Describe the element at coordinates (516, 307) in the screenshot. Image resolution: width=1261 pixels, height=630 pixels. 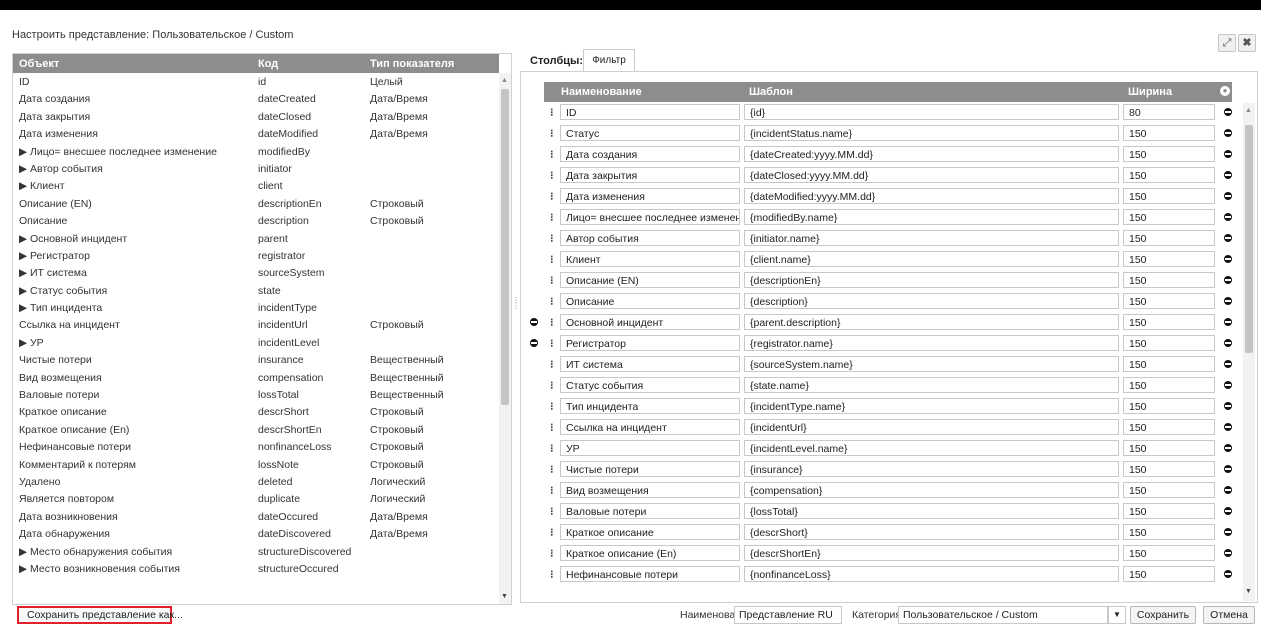
I see `panel-splitter: ⋮ ⋮` at that location.